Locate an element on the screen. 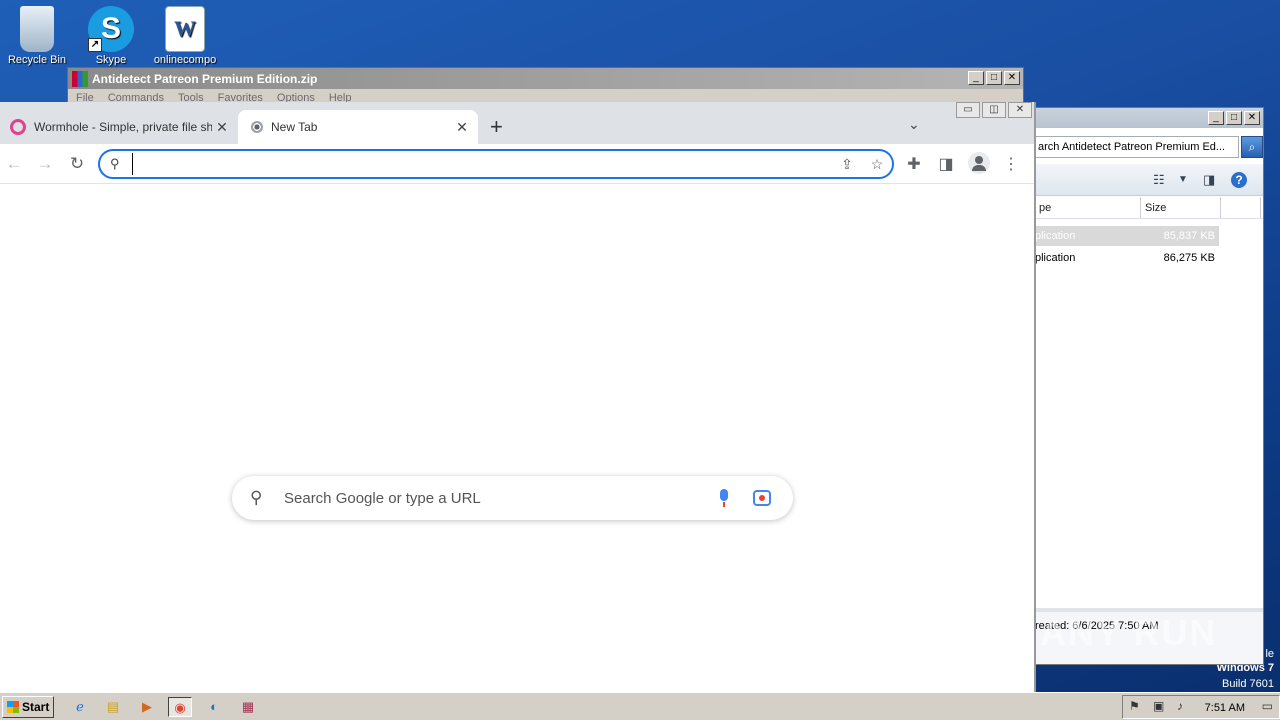  word-document-label: onlinecompo is located at coordinates (185, 60).